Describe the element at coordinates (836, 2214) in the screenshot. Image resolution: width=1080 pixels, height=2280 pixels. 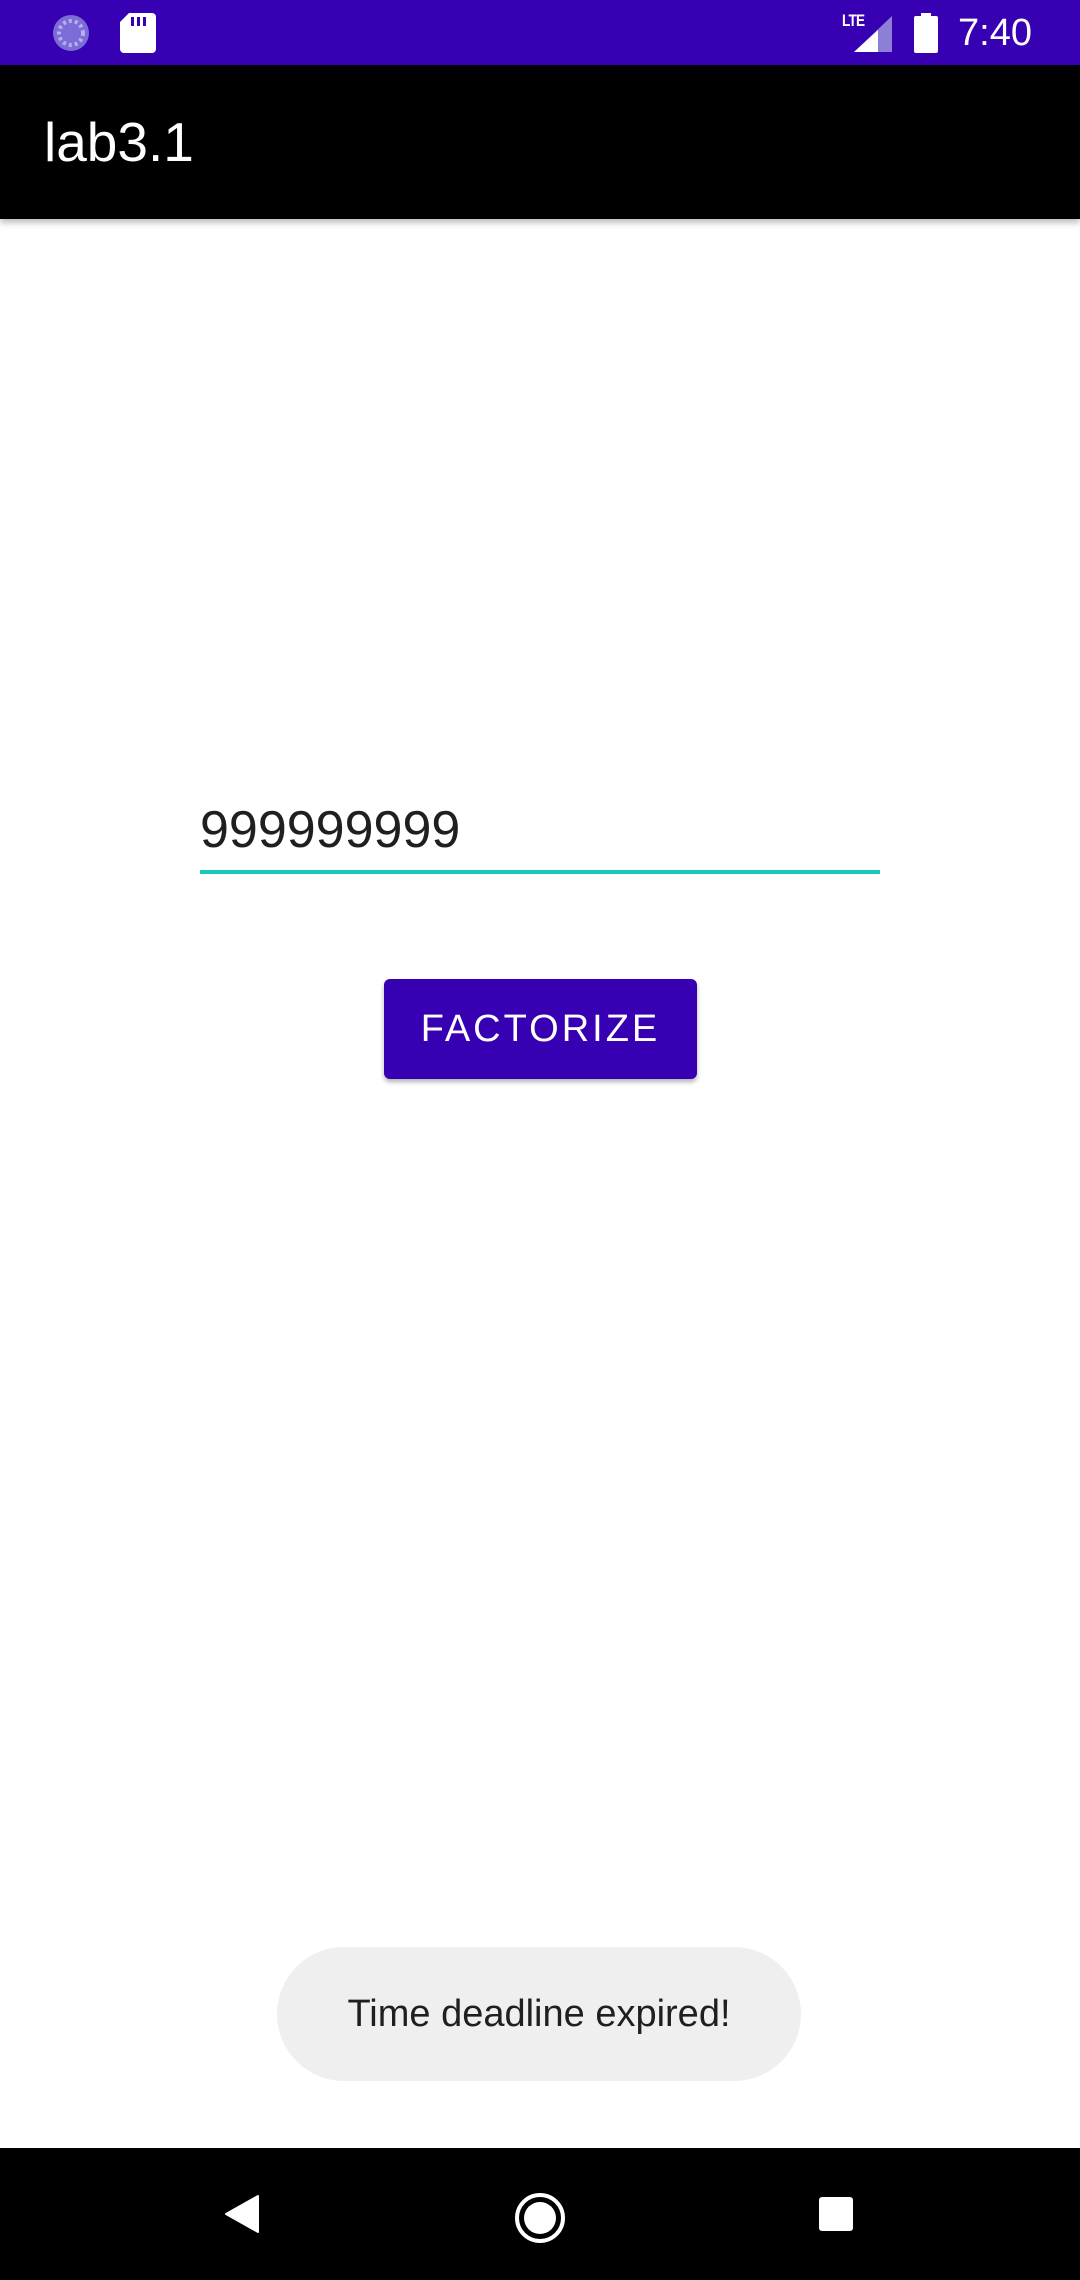
I see `recents-icon` at that location.